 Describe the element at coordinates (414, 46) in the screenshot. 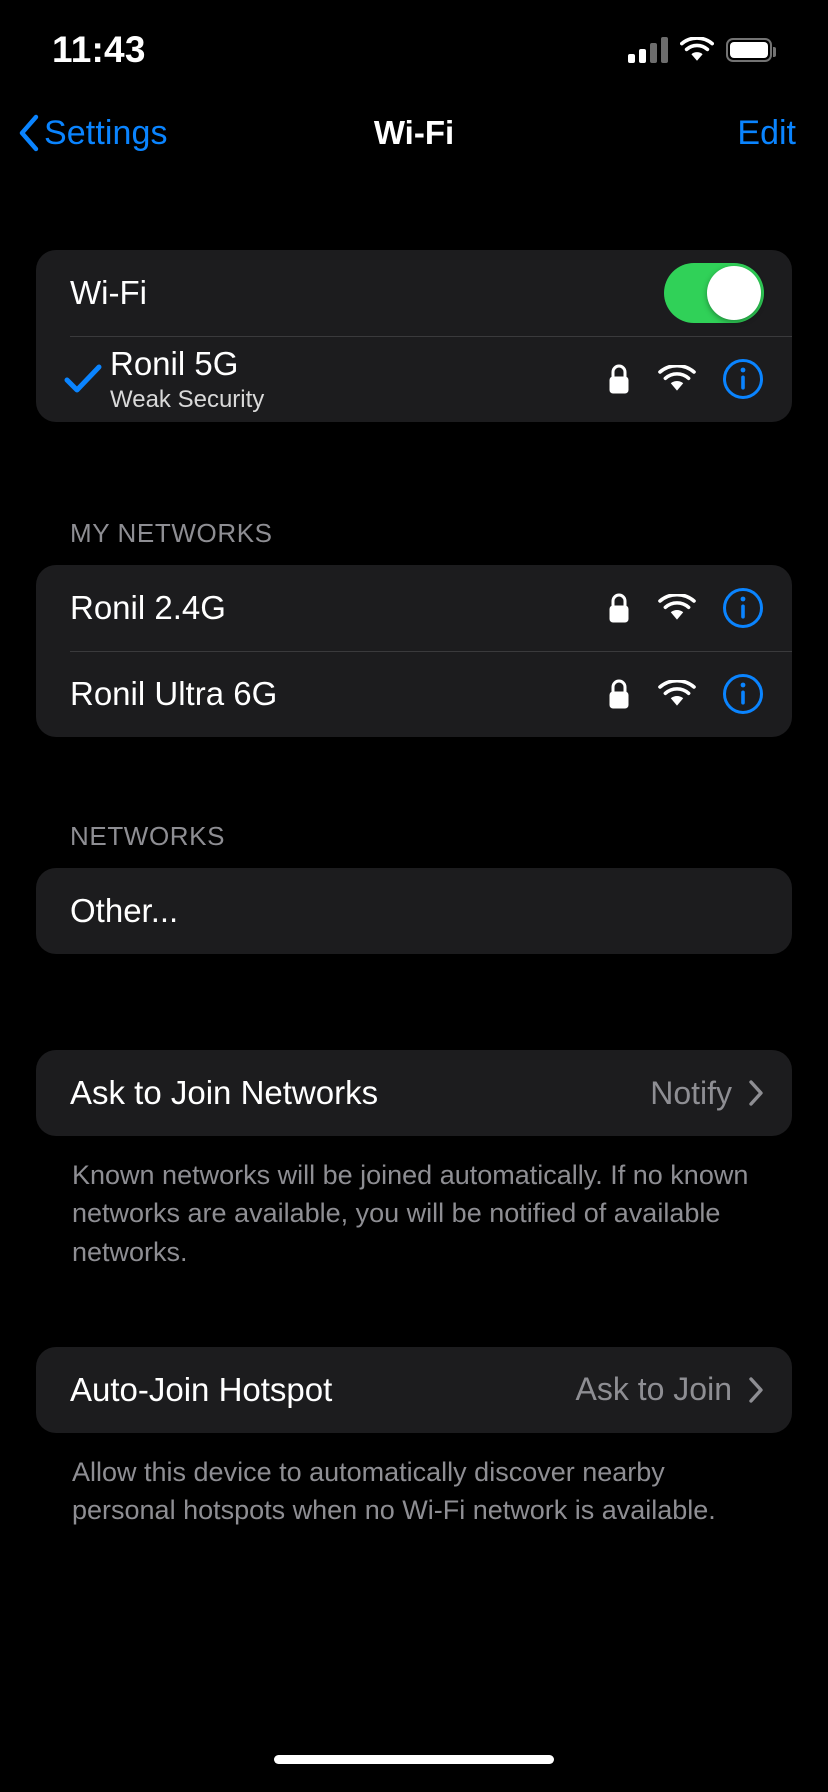

I see `status-bar: 11:43` at that location.